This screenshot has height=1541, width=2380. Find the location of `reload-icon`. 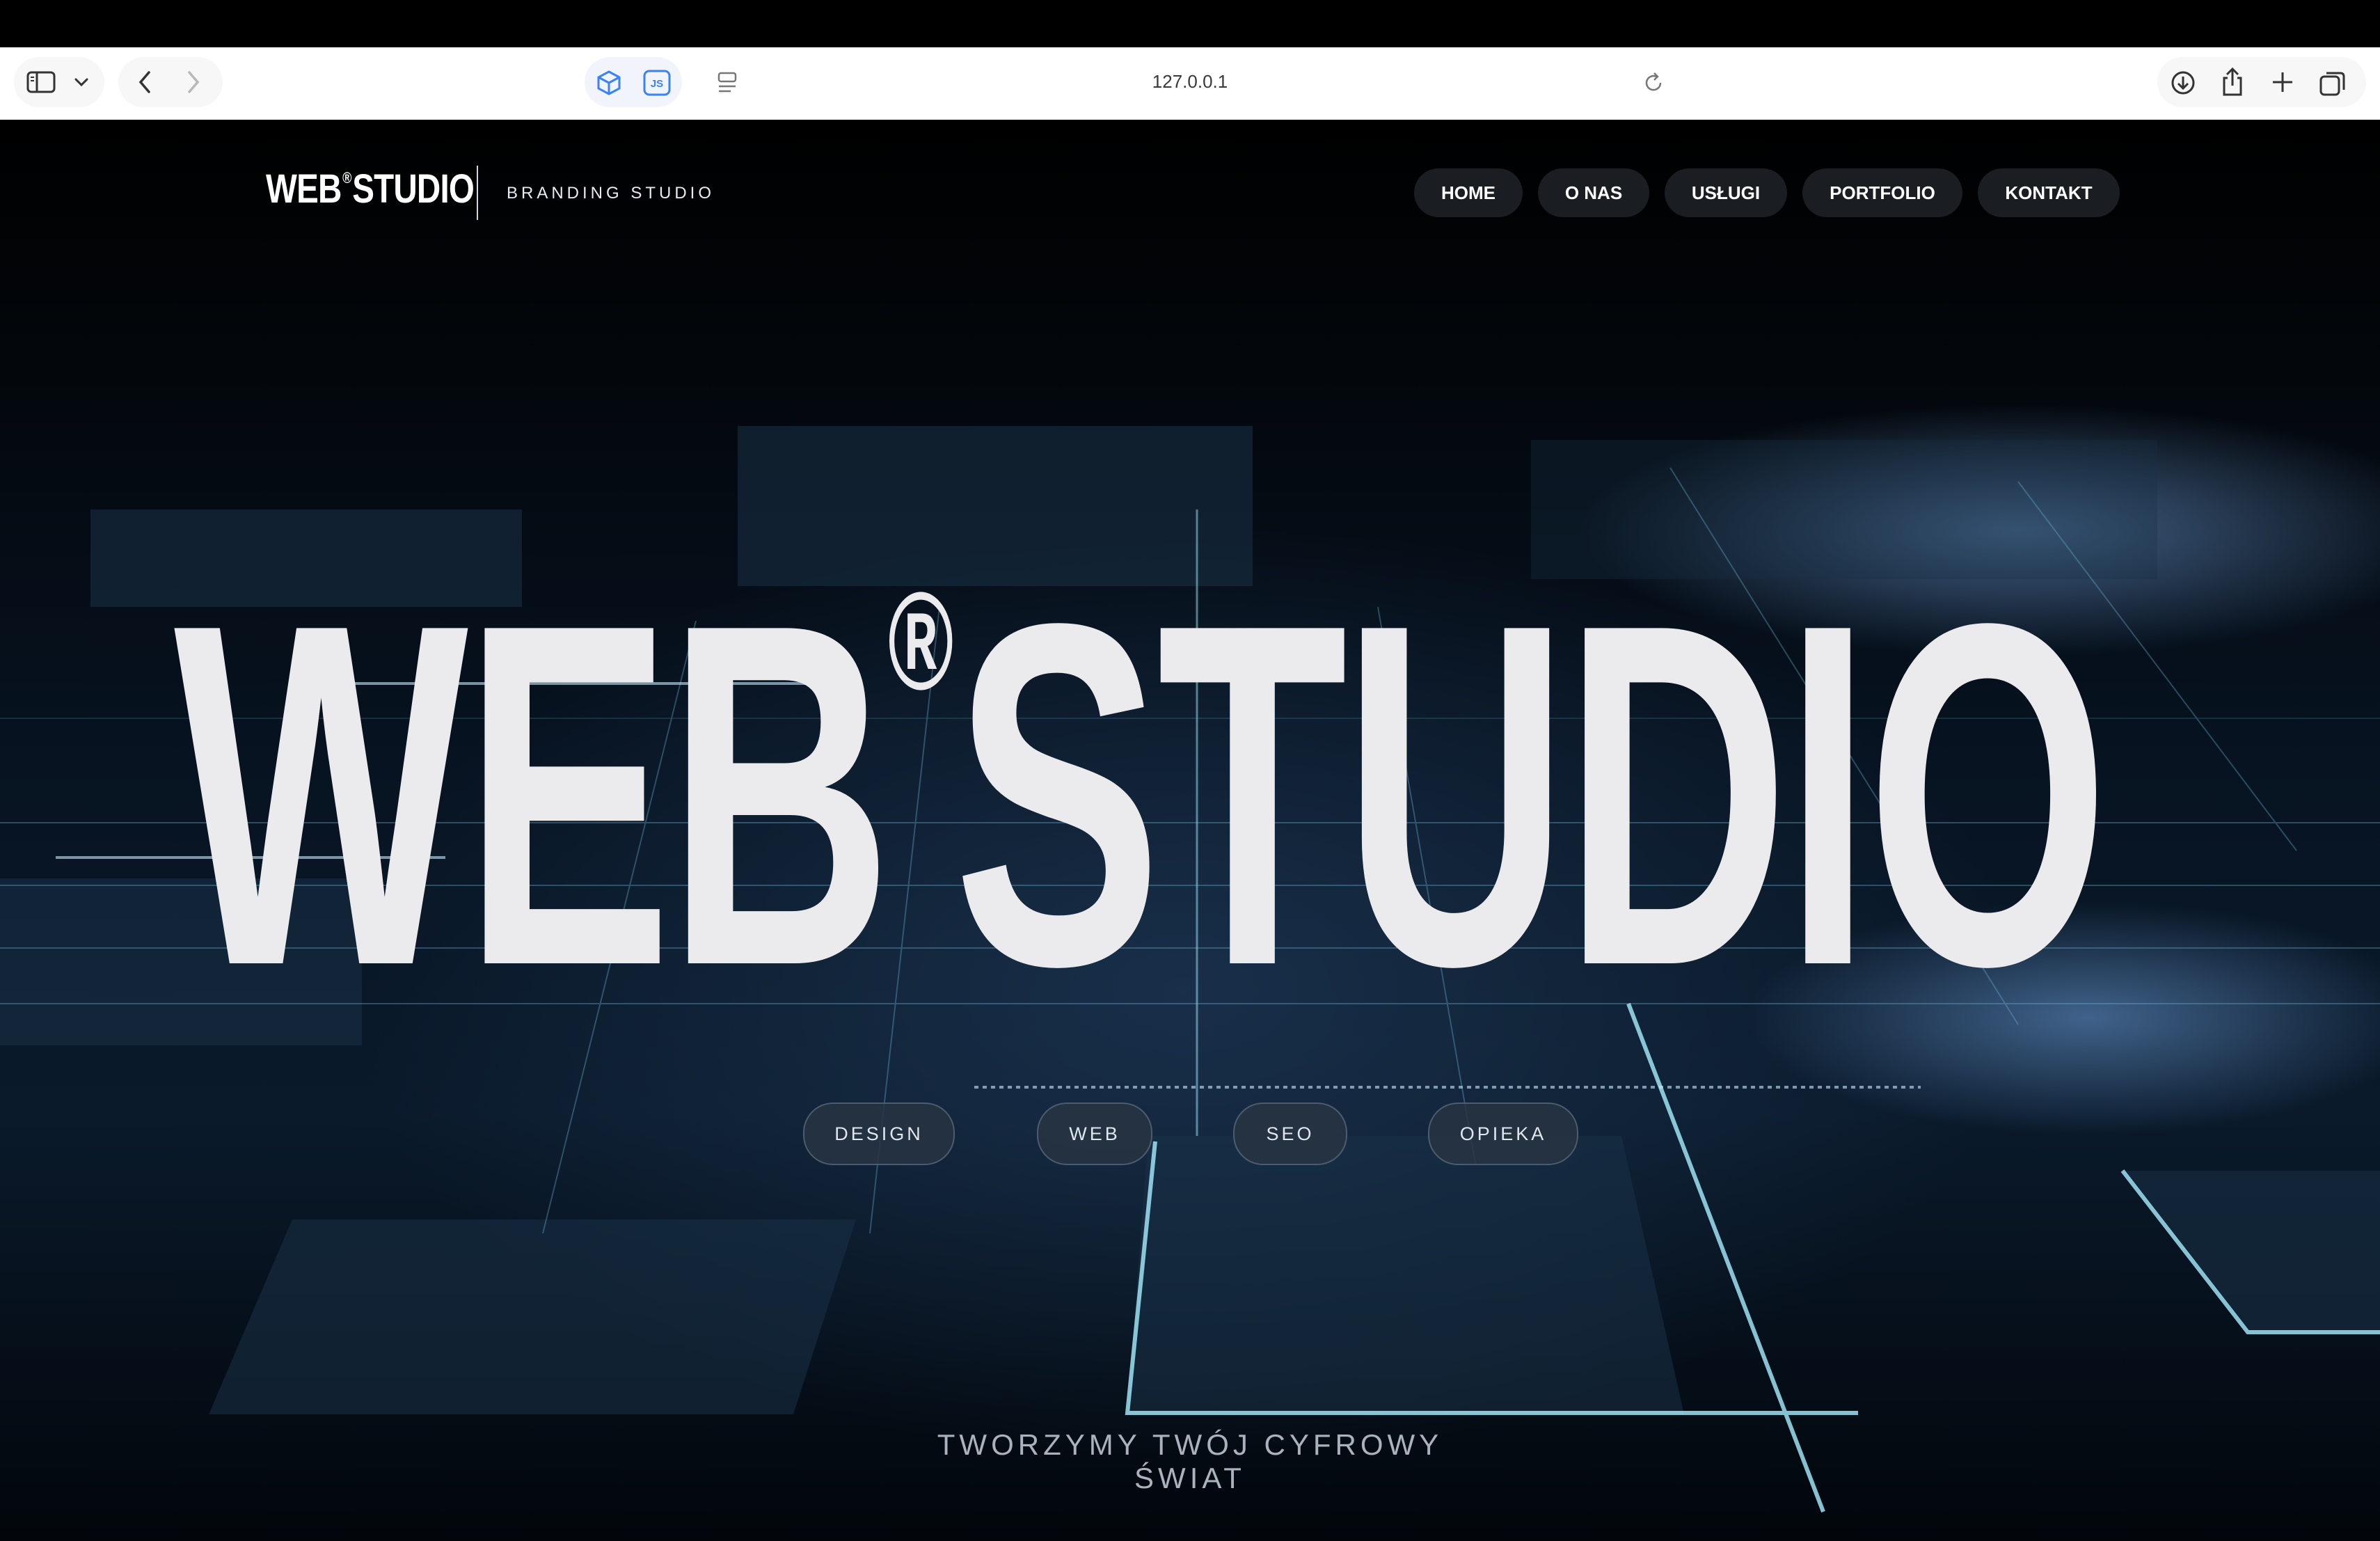

reload-icon is located at coordinates (1654, 83).